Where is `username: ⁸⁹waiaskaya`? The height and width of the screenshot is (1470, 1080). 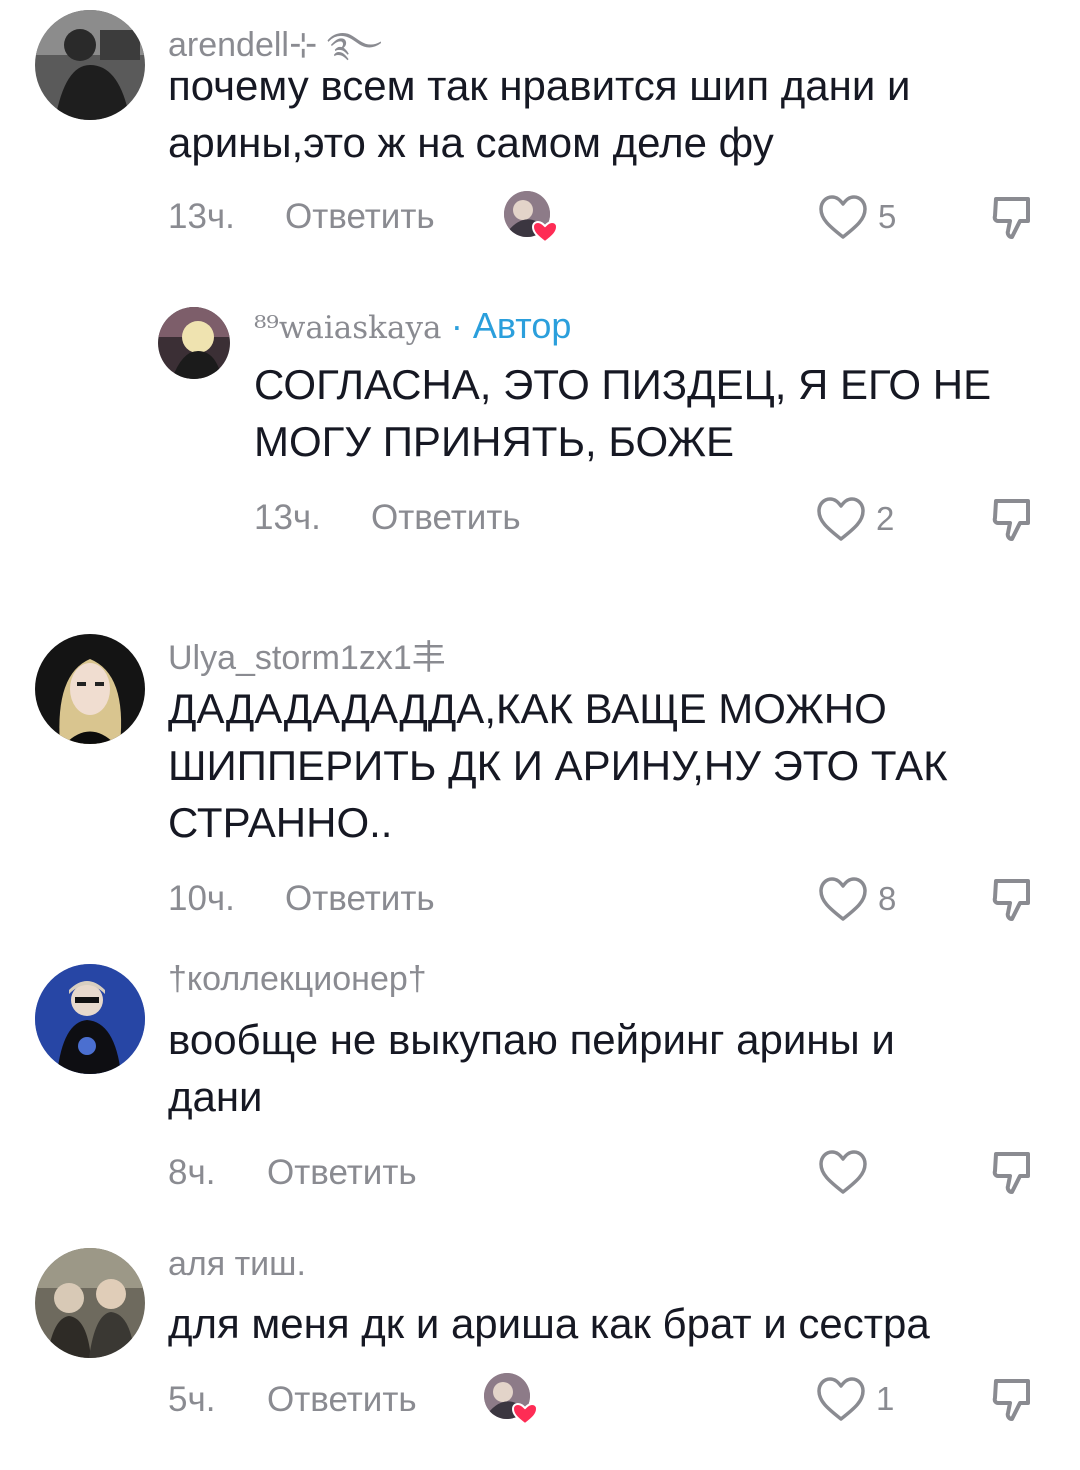 username: ⁸⁹waiaskaya is located at coordinates (347, 328).